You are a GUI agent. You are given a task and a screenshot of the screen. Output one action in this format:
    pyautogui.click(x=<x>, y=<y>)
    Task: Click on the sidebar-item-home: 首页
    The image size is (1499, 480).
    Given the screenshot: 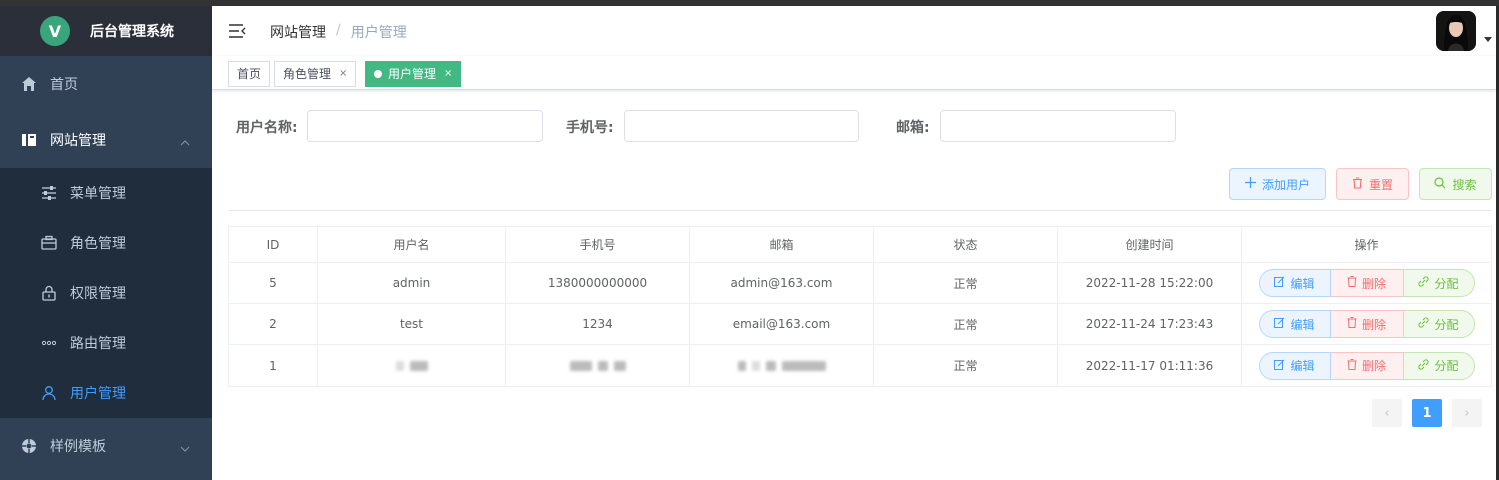 What is the action you would take?
    pyautogui.click(x=106, y=84)
    